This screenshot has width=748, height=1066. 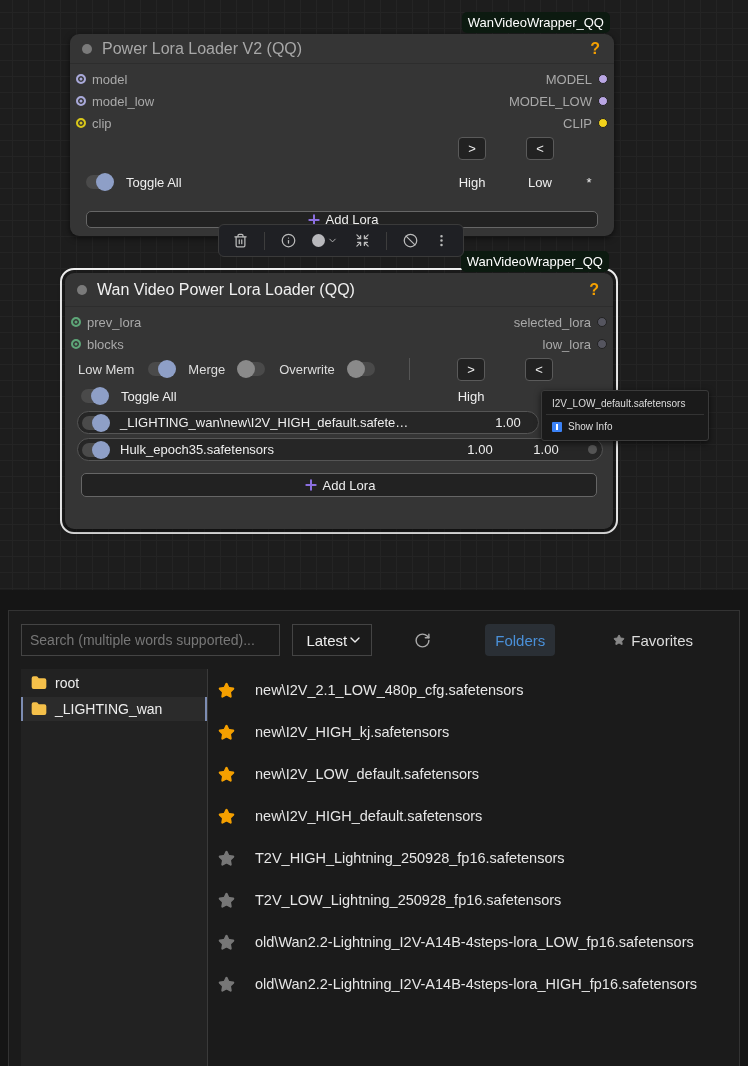 What do you see at coordinates (474, 942) in the screenshot?
I see `file-name: old\Wan2.2-Lightning_I2V-A14B-4steps-lora_LOW_fp16.safetensors` at bounding box center [474, 942].